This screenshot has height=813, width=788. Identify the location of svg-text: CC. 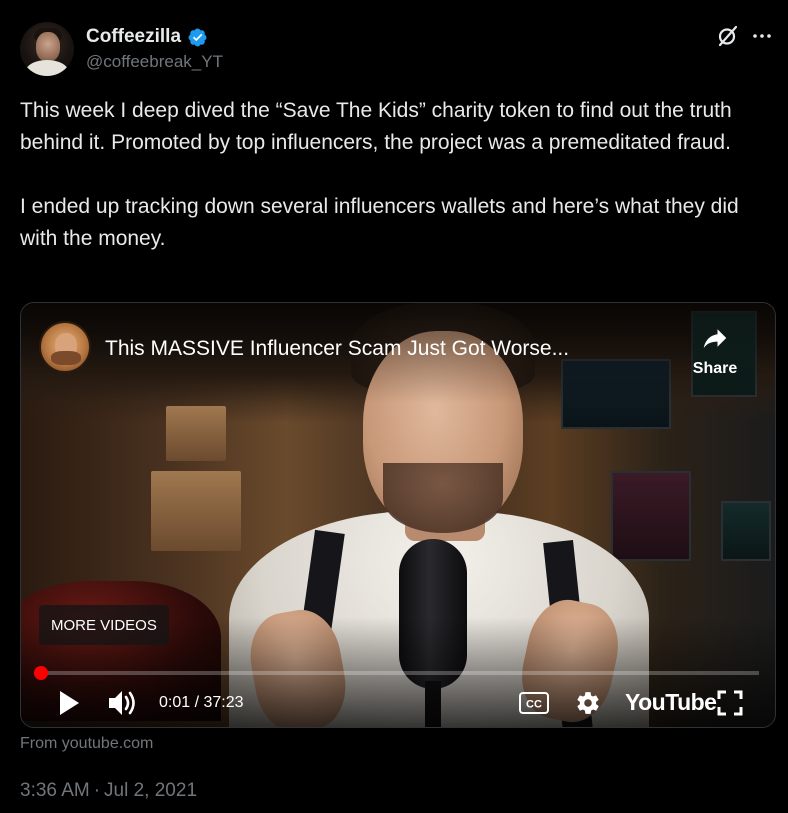
(534, 705).